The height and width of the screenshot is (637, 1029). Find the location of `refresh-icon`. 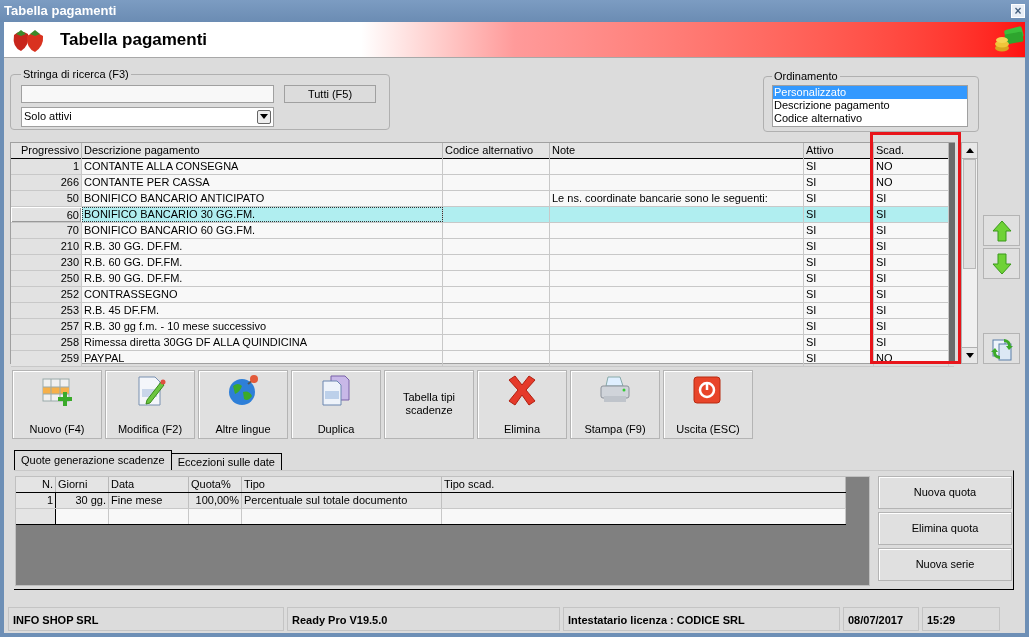

refresh-icon is located at coordinates (1001, 348).